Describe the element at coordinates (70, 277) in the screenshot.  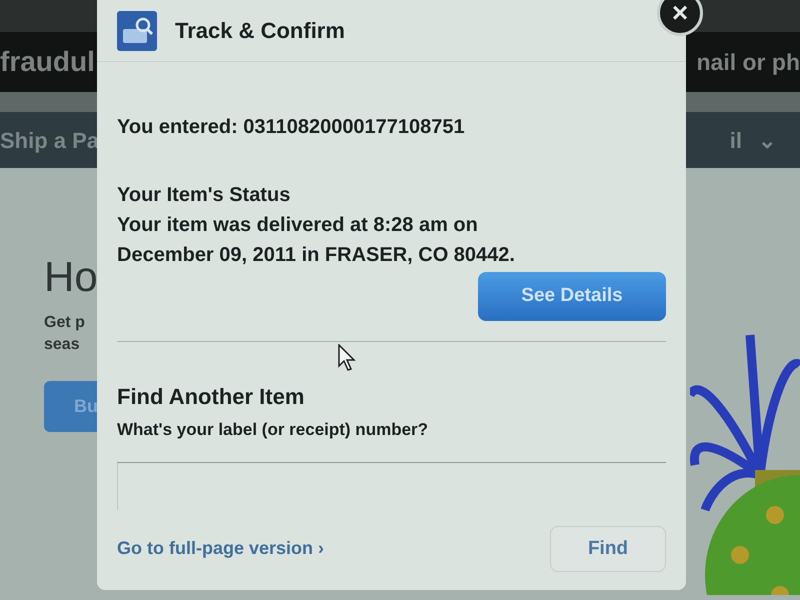
I see `hero-heading: Ho` at that location.